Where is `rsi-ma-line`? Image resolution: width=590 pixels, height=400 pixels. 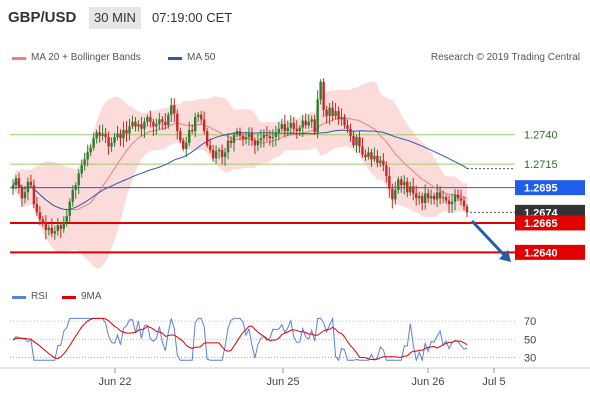 rsi-ma-line is located at coordinates (240, 338).